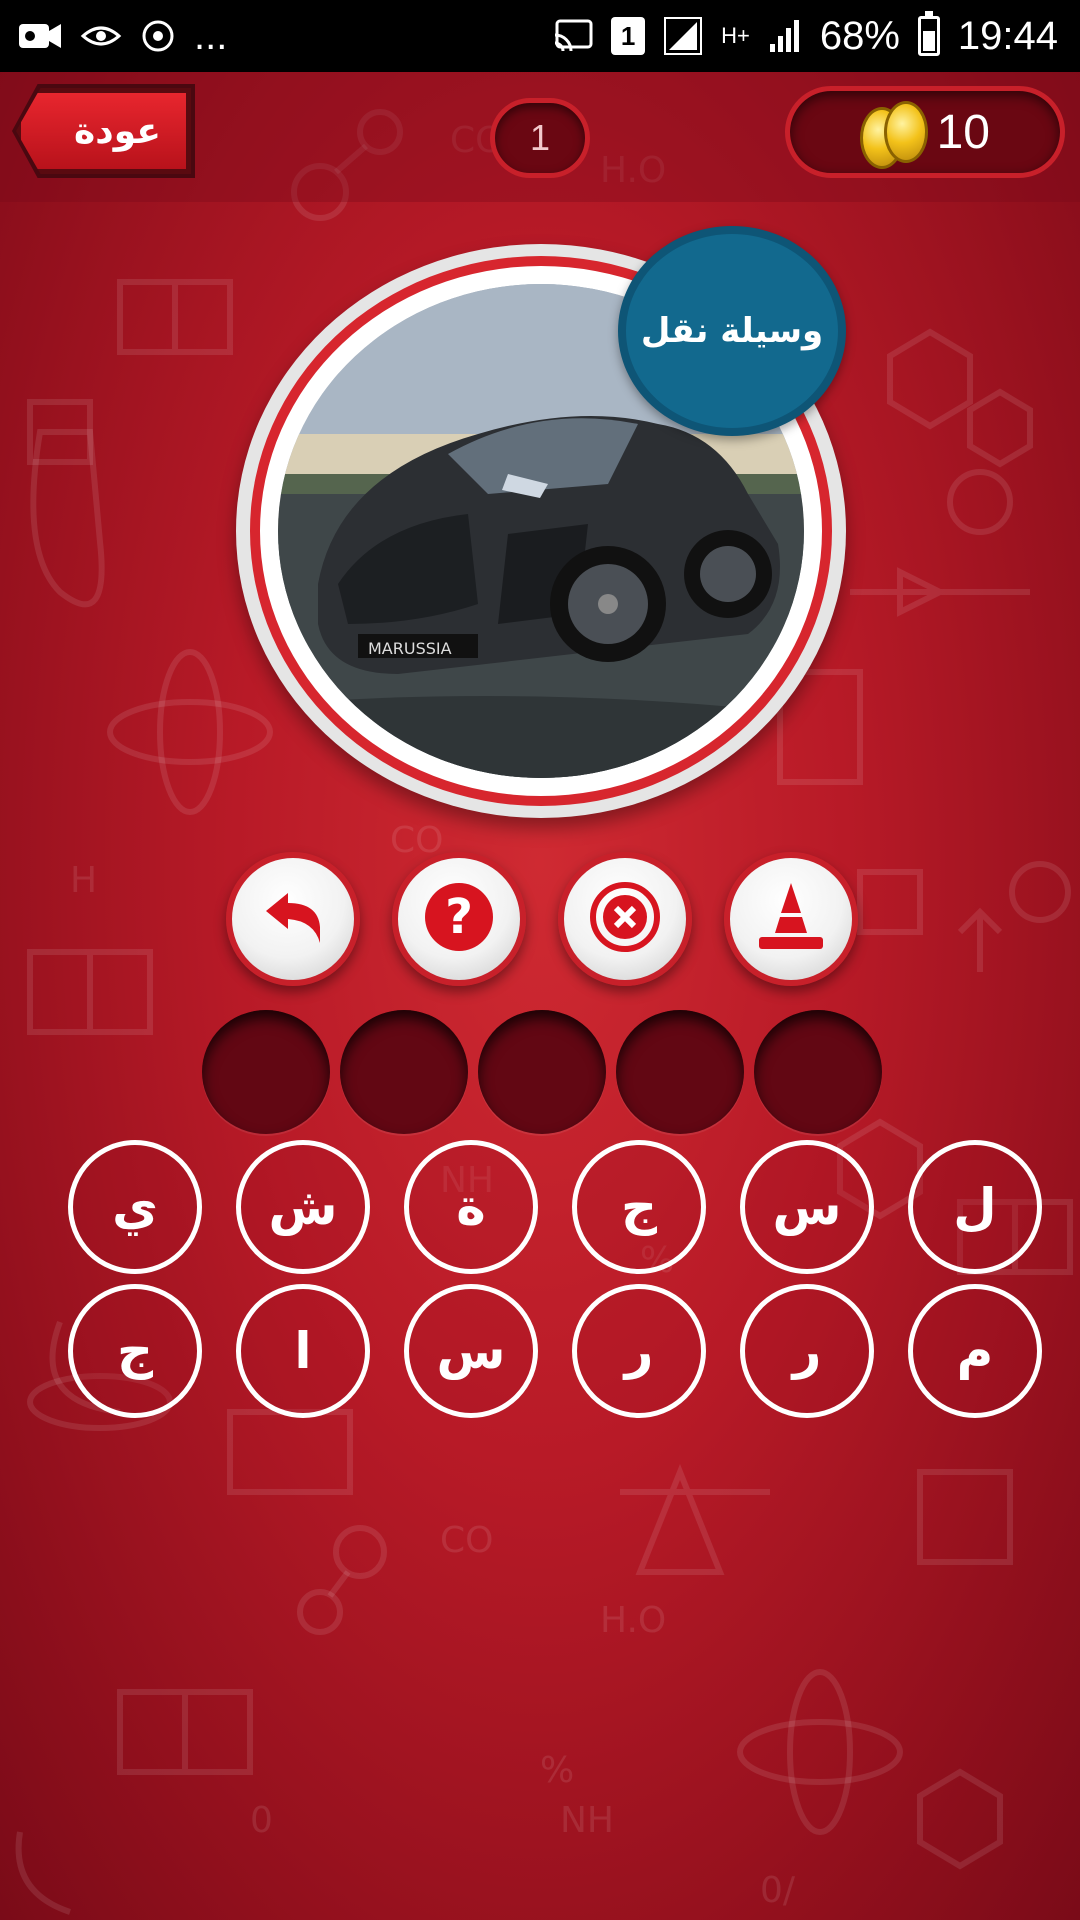 The height and width of the screenshot is (1920, 1080). I want to click on category-badge: وسيلة نقل, so click(732, 331).